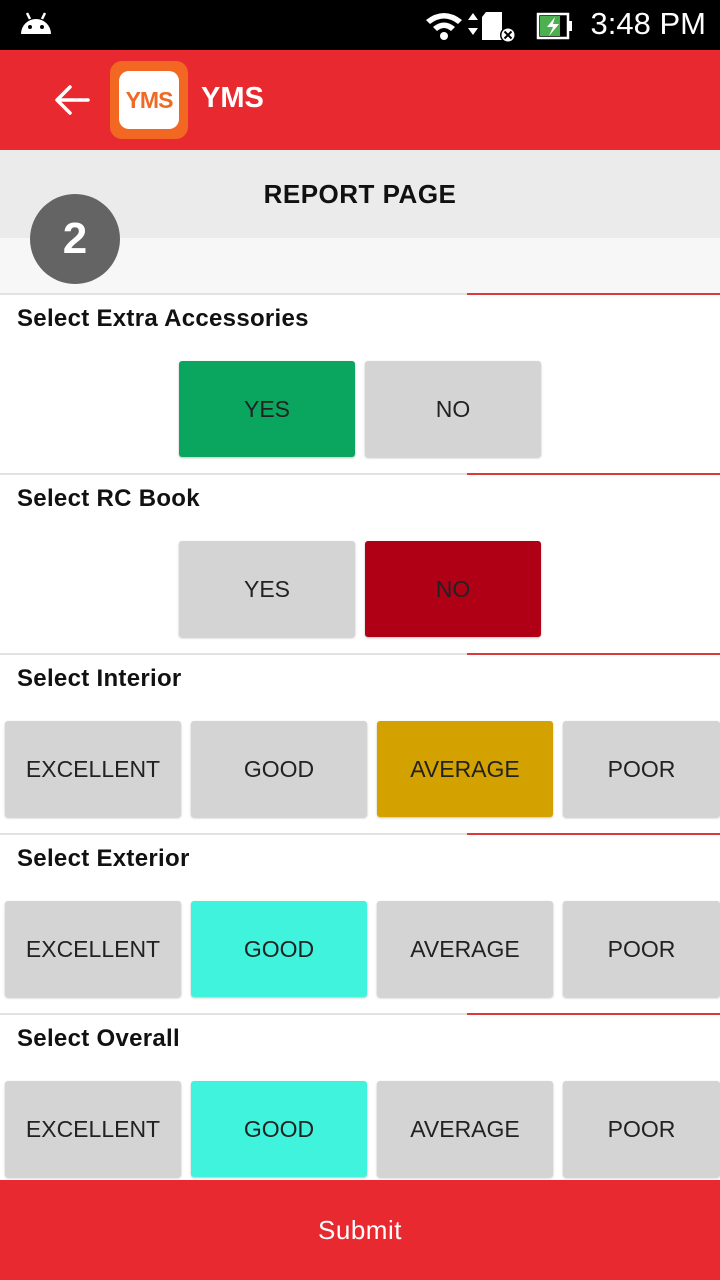 The image size is (720, 1280). I want to click on section-label: Select RC Book, so click(108, 498).